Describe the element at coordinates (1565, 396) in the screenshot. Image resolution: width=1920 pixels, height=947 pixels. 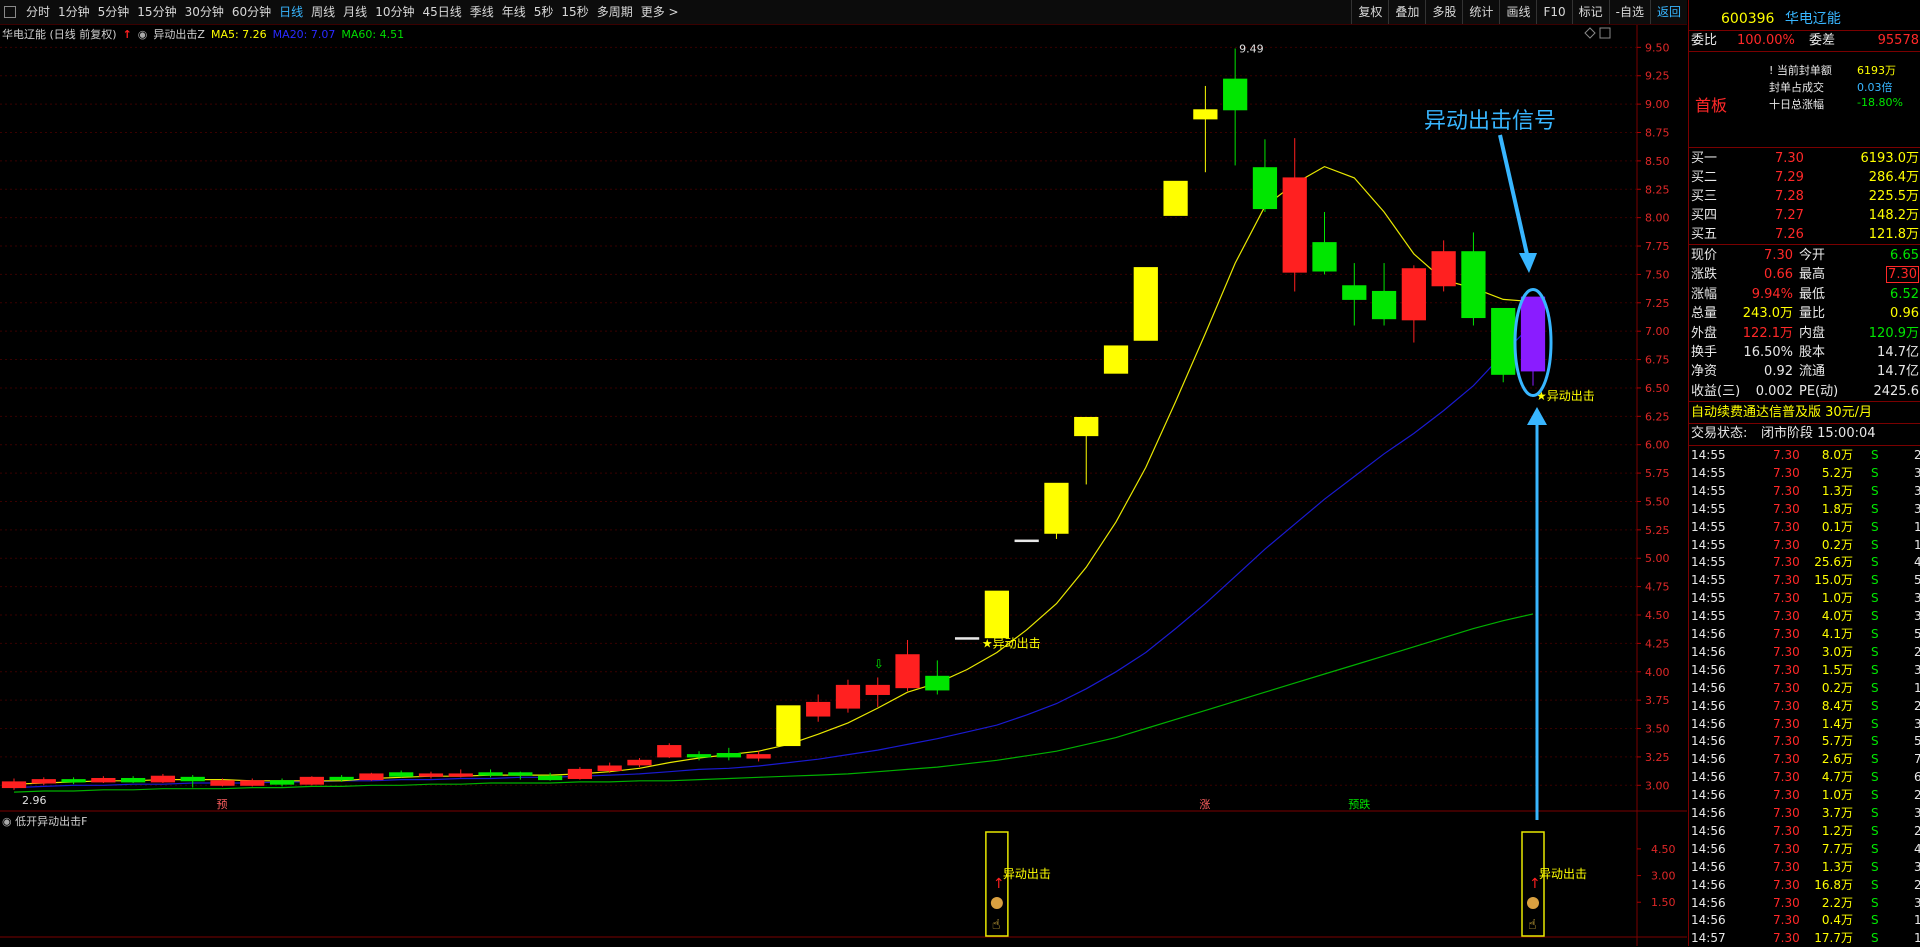
I see `signal-label: ★异动出击` at that location.